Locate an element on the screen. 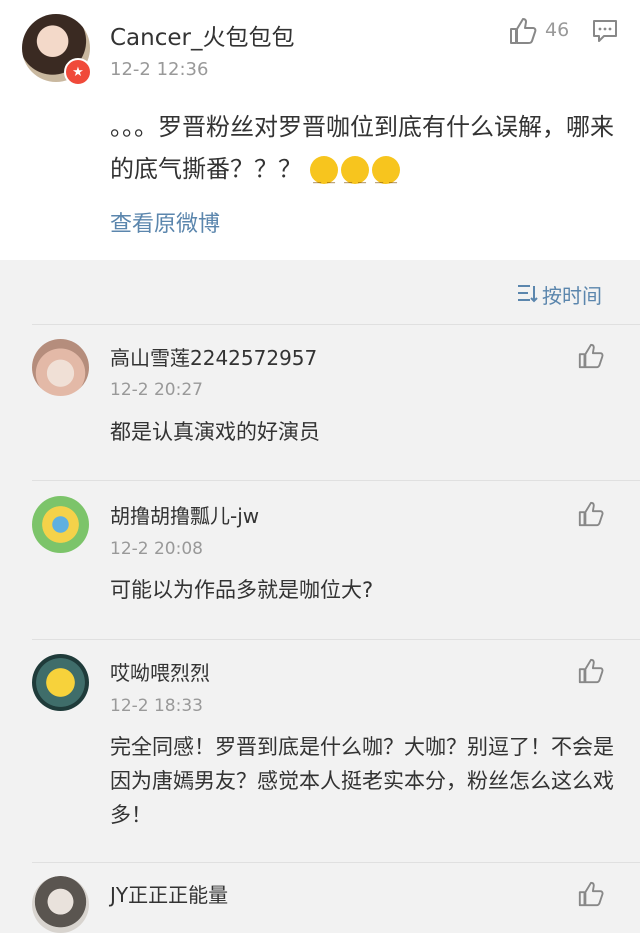  commenter-name: 高山雪莲2242572957 is located at coordinates (213, 356).